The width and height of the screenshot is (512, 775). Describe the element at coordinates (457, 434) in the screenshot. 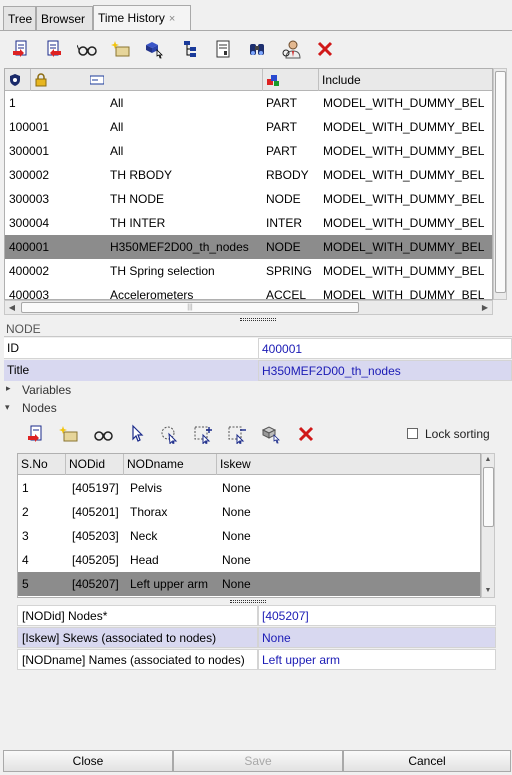

I see `lock-sorting-label: Lock sorting` at that location.